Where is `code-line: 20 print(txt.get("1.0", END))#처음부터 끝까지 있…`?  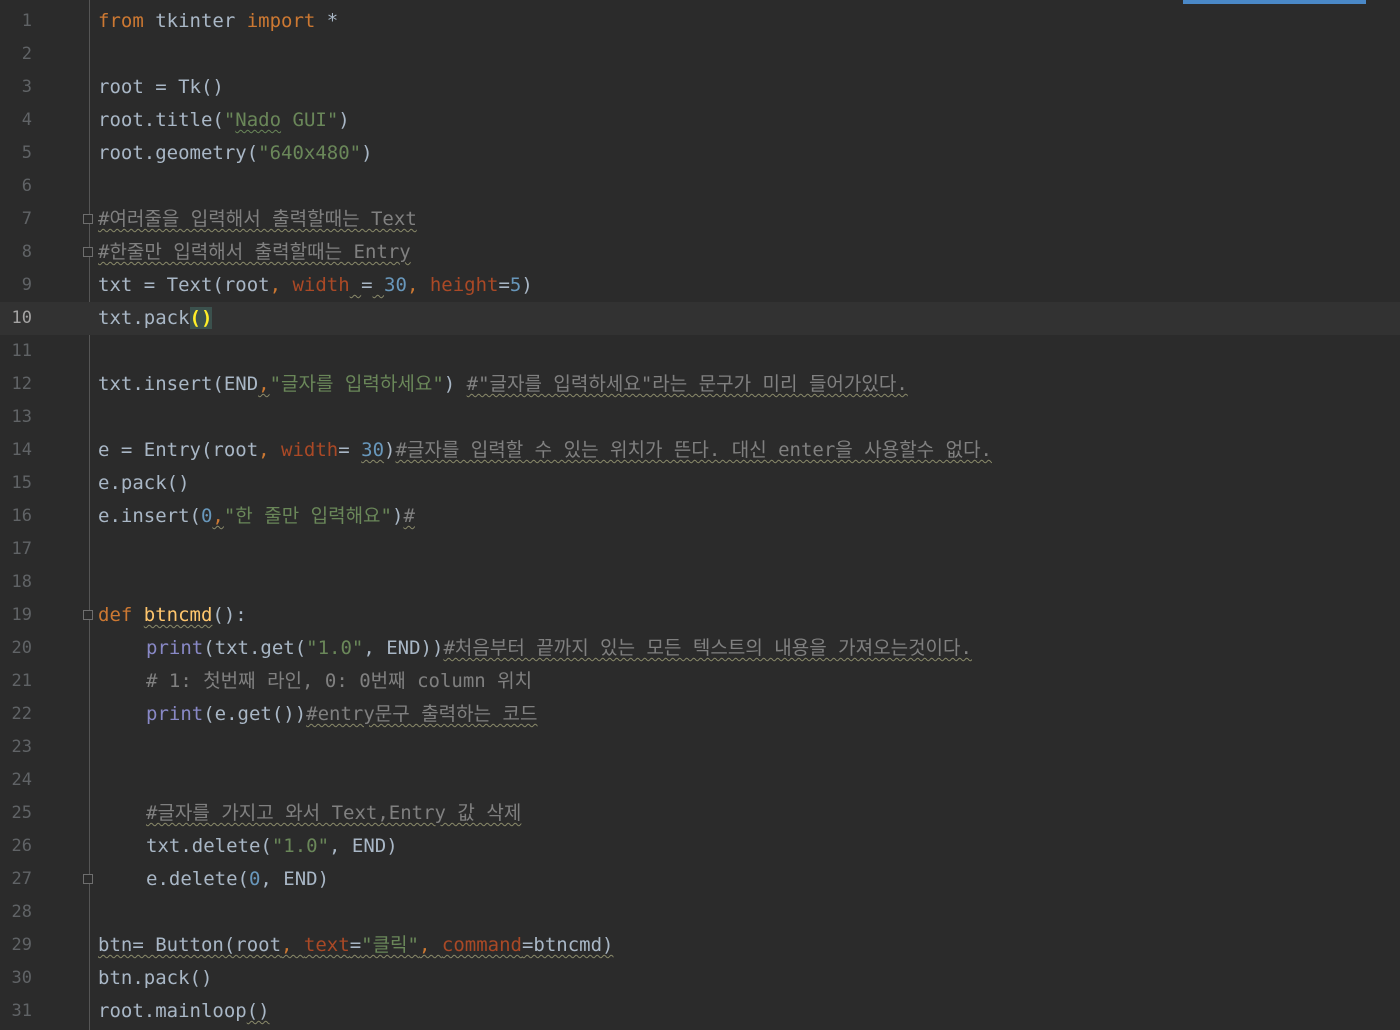
code-line: 20 print(txt.get("1.0", END))#처음부터 끝까지 있… is located at coordinates (700, 648).